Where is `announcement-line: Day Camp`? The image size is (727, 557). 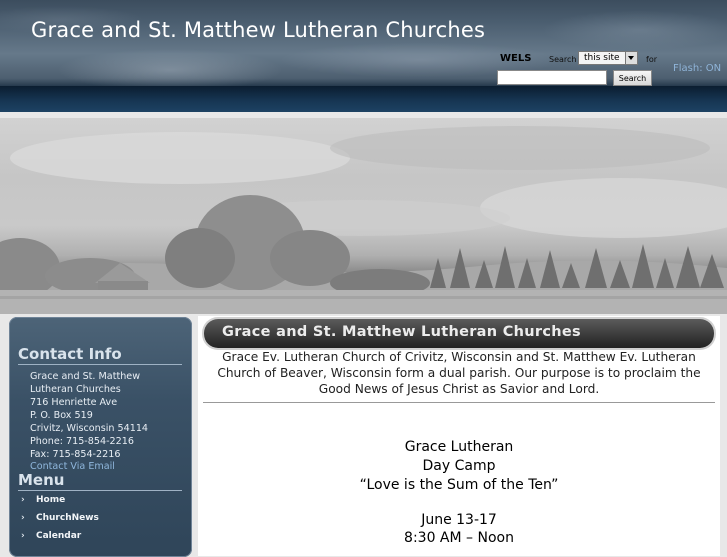
announcement-line: Day Camp is located at coordinates (459, 466).